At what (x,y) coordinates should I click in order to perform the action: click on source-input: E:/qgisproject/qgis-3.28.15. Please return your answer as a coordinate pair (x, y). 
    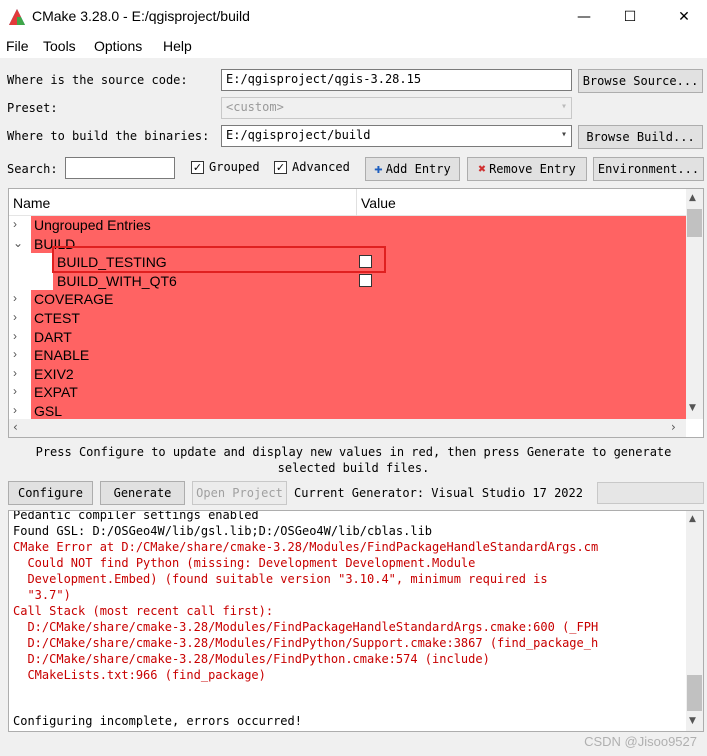
    Looking at the image, I should click on (396, 80).